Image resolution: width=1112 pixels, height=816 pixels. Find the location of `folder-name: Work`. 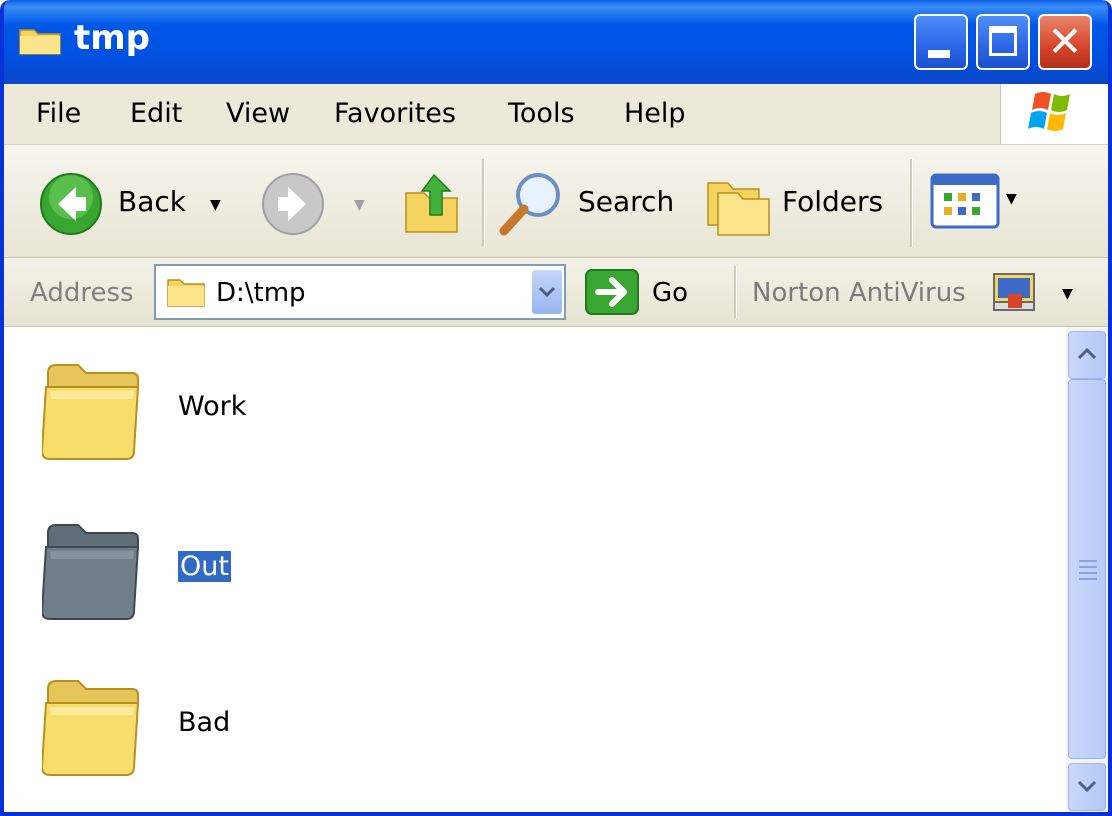

folder-name: Work is located at coordinates (212, 406).